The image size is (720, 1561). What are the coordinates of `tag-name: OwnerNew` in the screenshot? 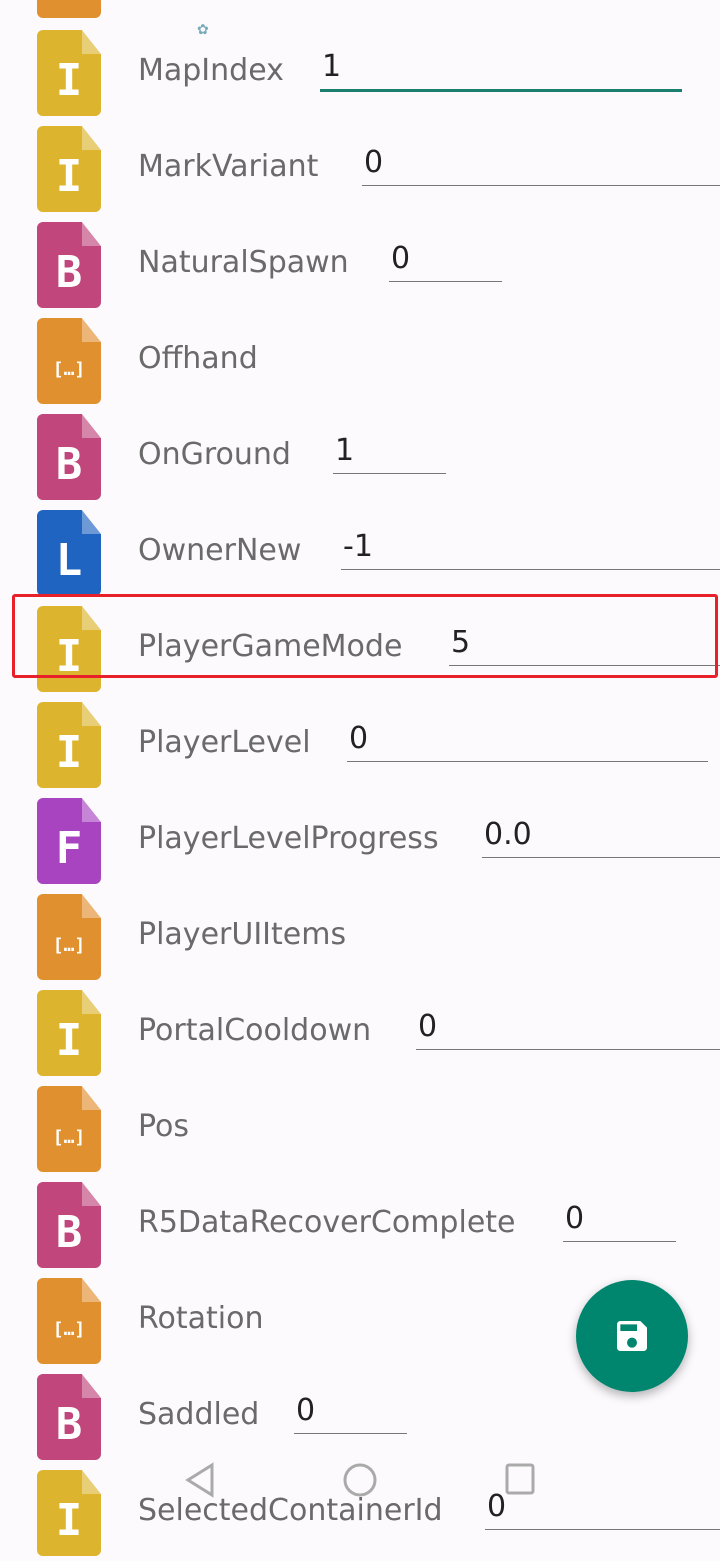 It's located at (220, 550).